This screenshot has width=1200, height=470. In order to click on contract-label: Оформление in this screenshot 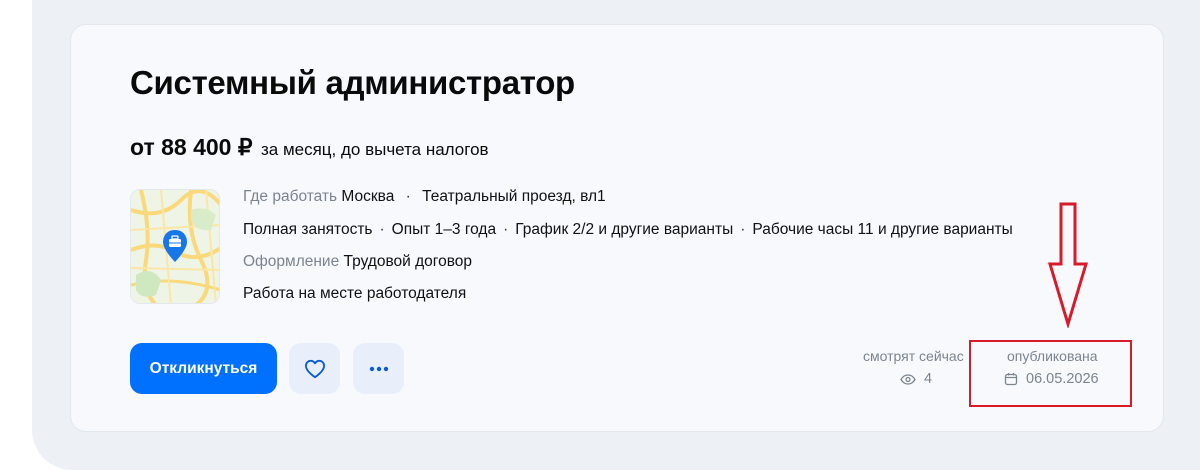, I will do `click(291, 261)`.